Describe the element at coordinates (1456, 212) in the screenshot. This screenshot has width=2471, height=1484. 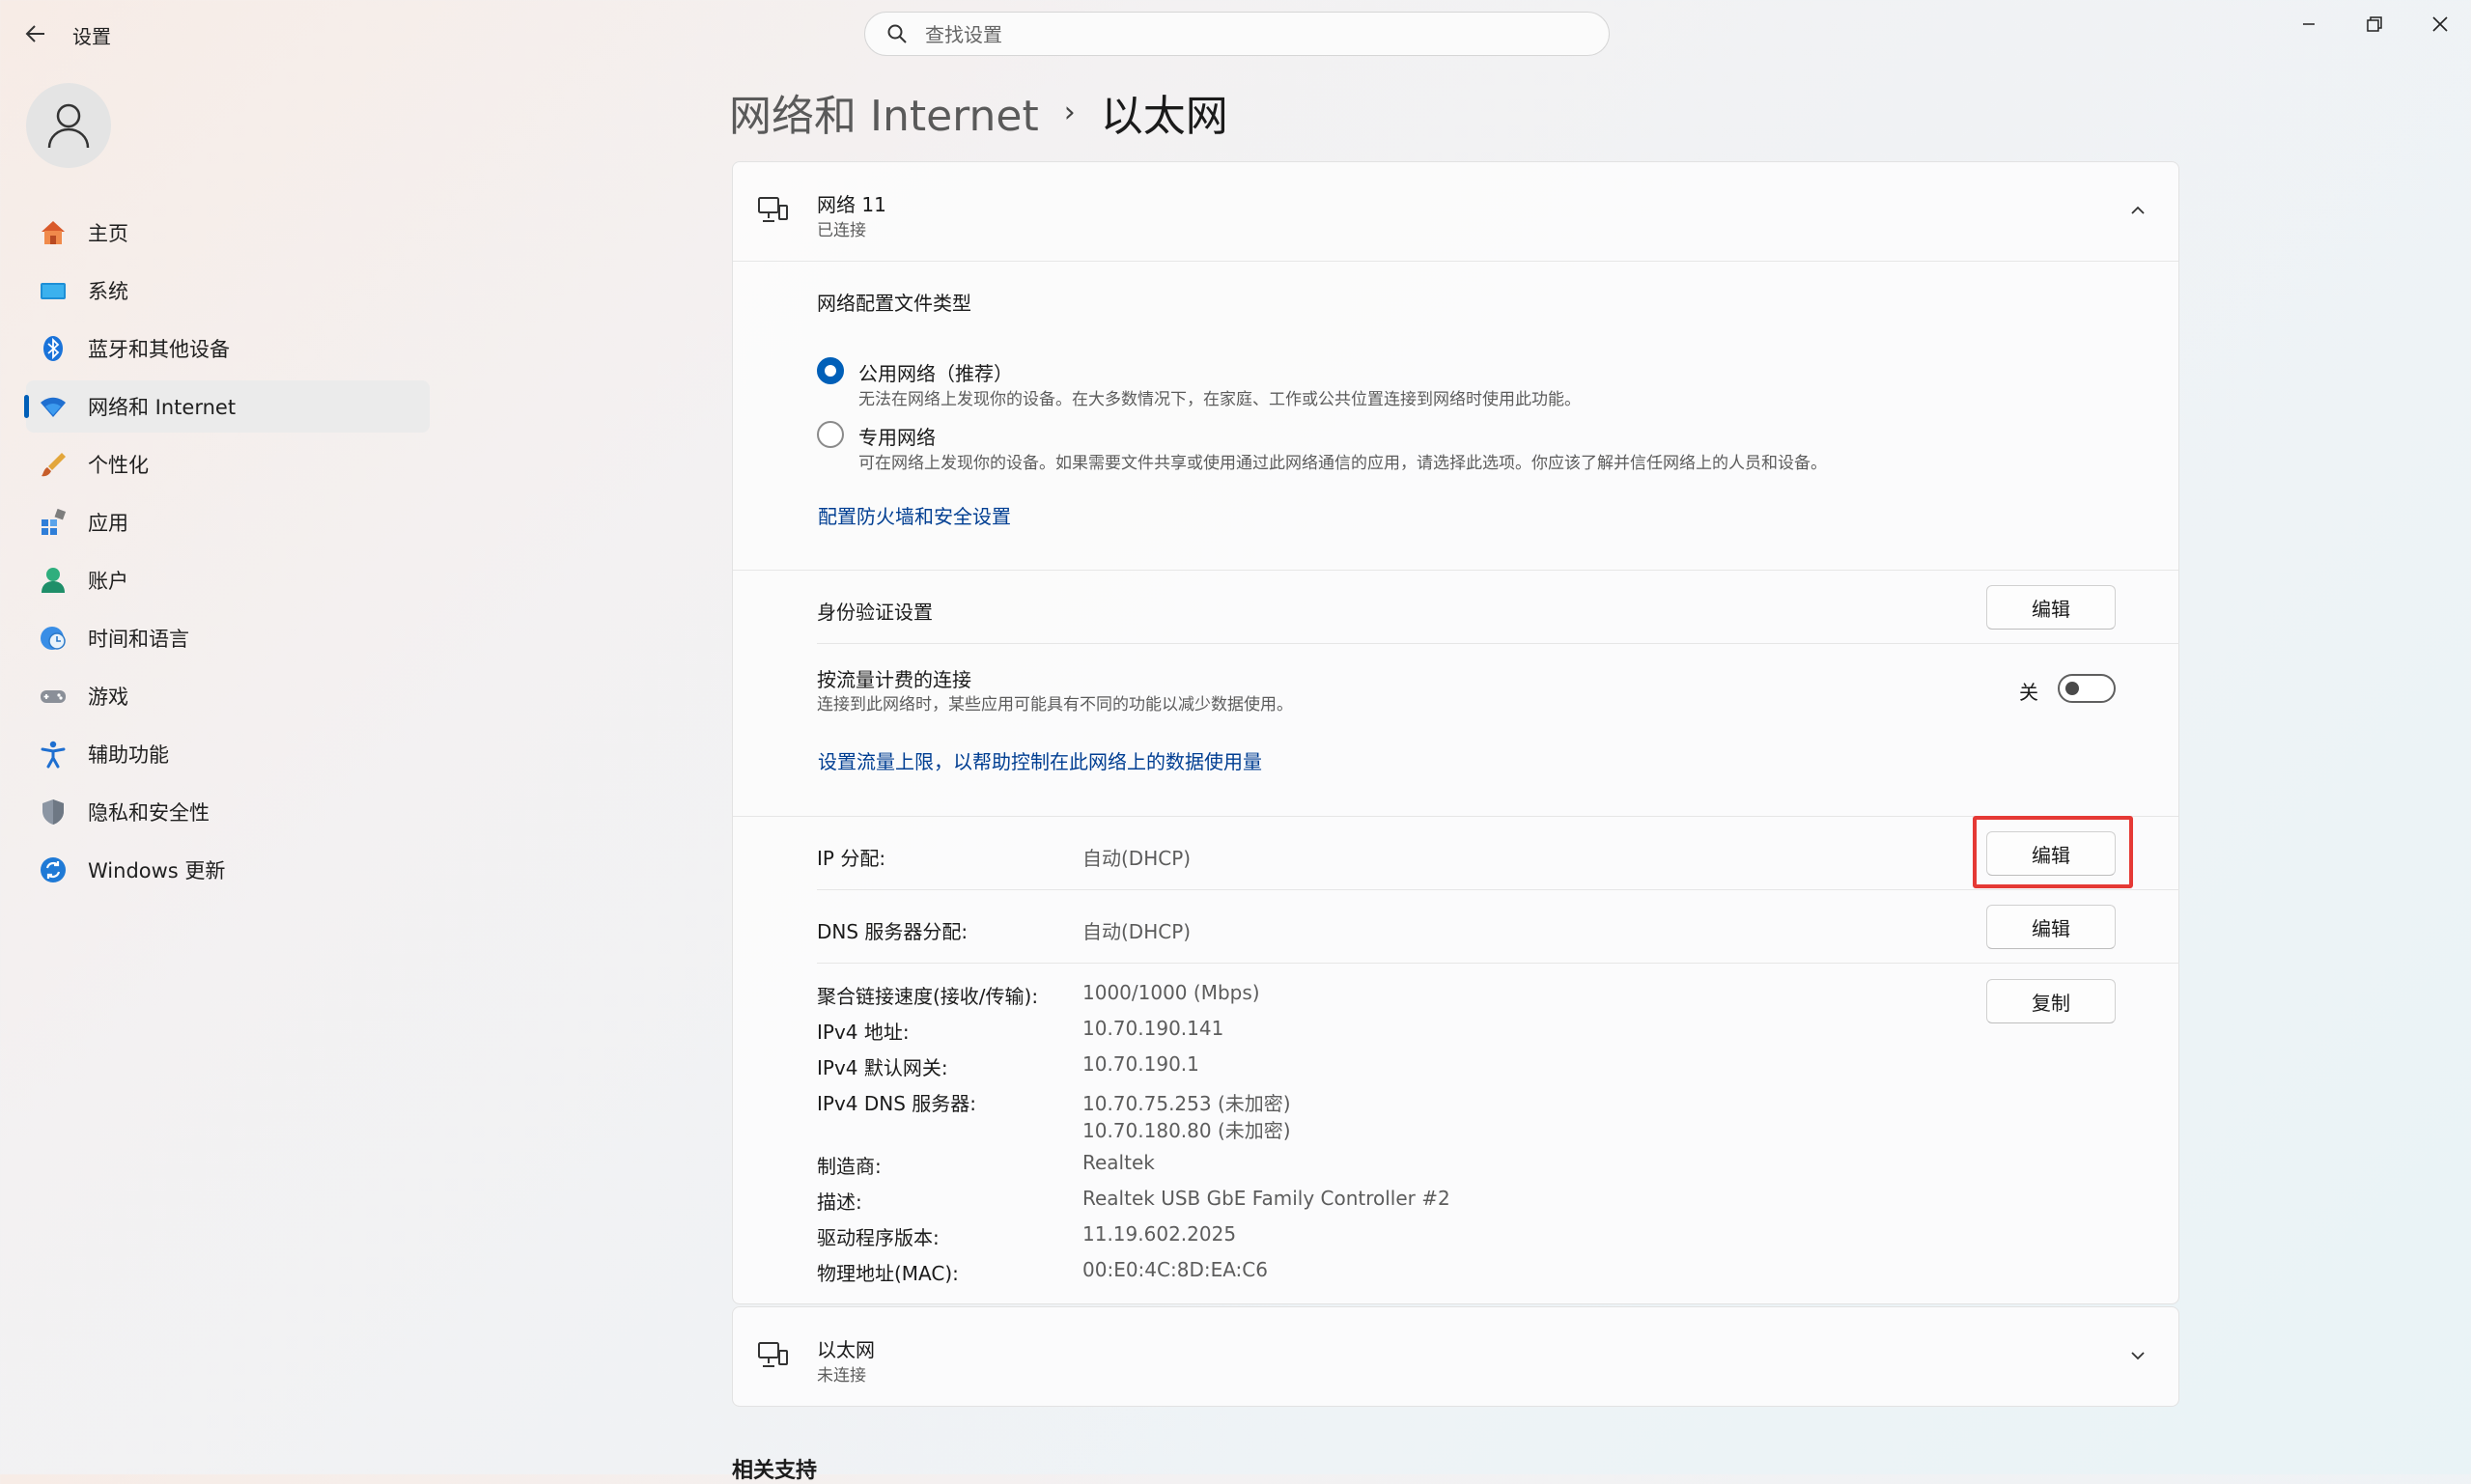
I see `network-card-header: 网络 11 已连接` at that location.